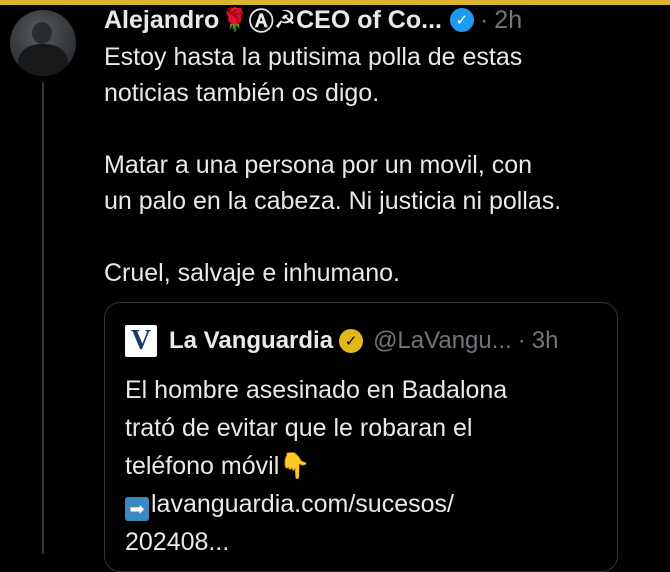  I want to click on quoted-link-line: ➡ lavanguardia.com/sucesos/, so click(371, 504).